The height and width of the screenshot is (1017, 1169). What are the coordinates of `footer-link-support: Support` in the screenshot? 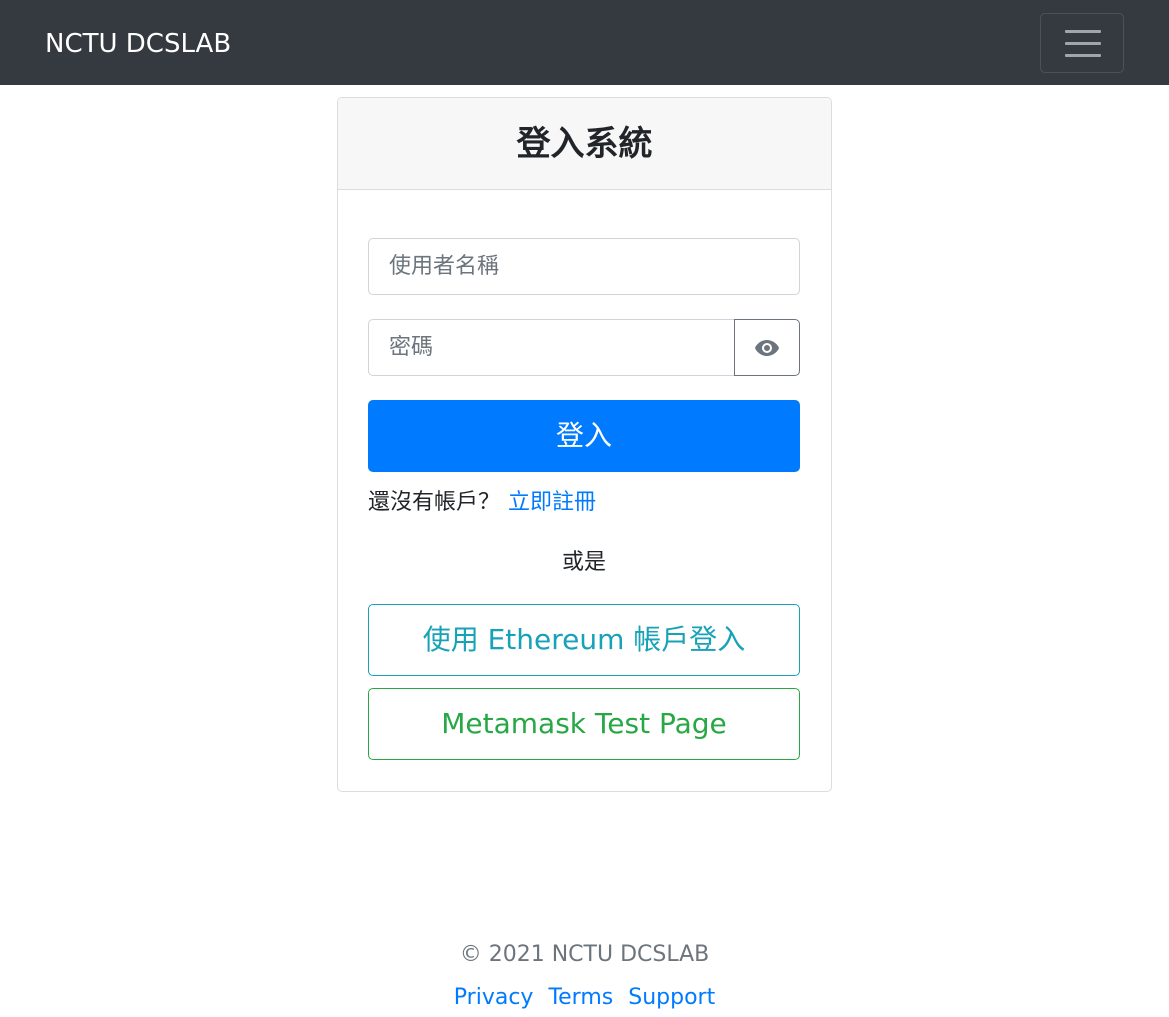 It's located at (671, 997).